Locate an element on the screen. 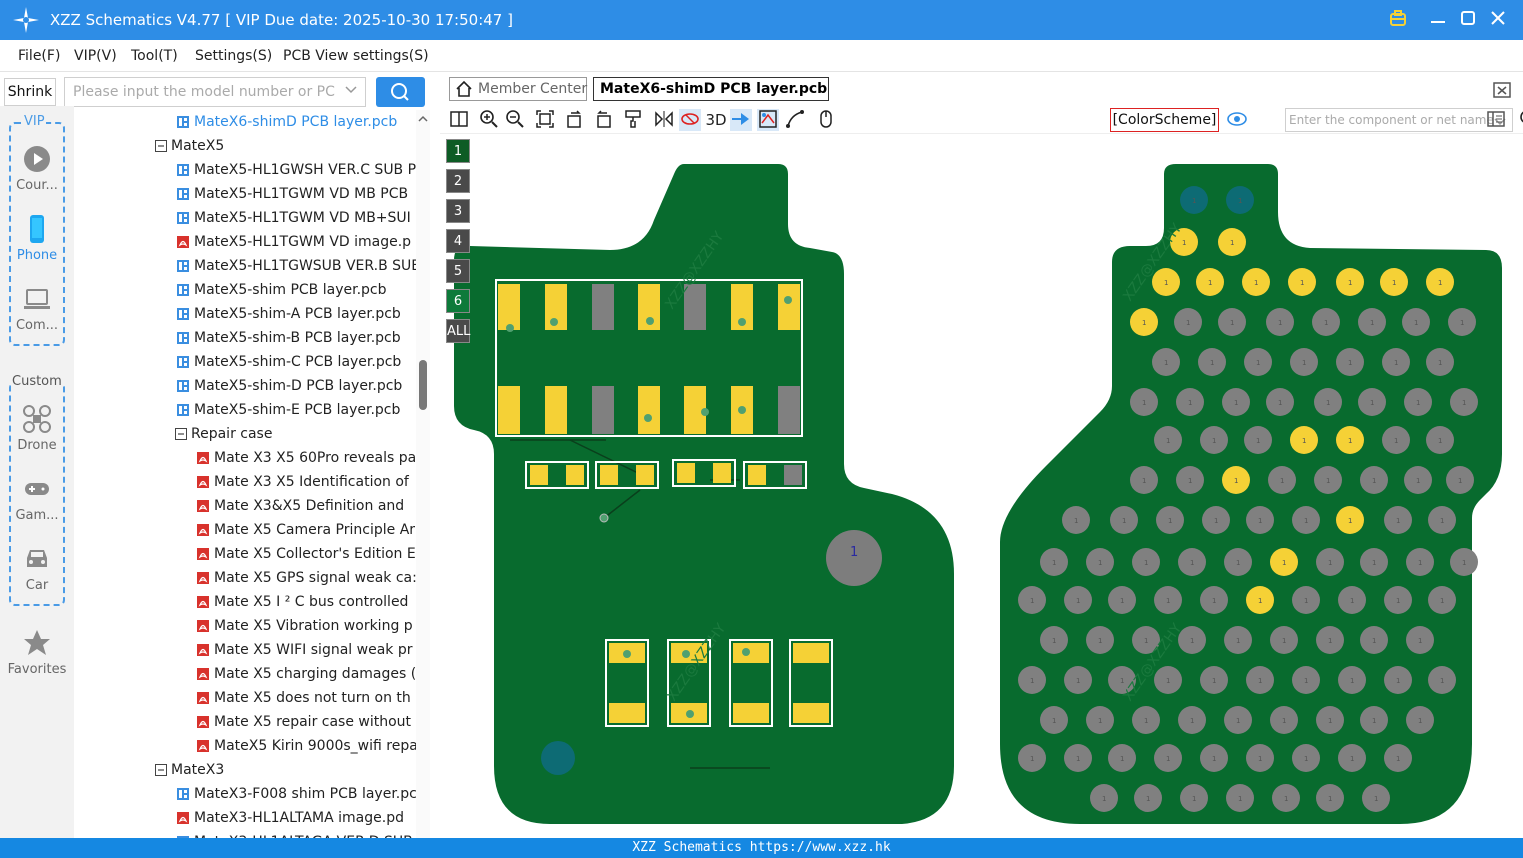 The image size is (1523, 858). tree-scrollbar is located at coordinates (423, 474).